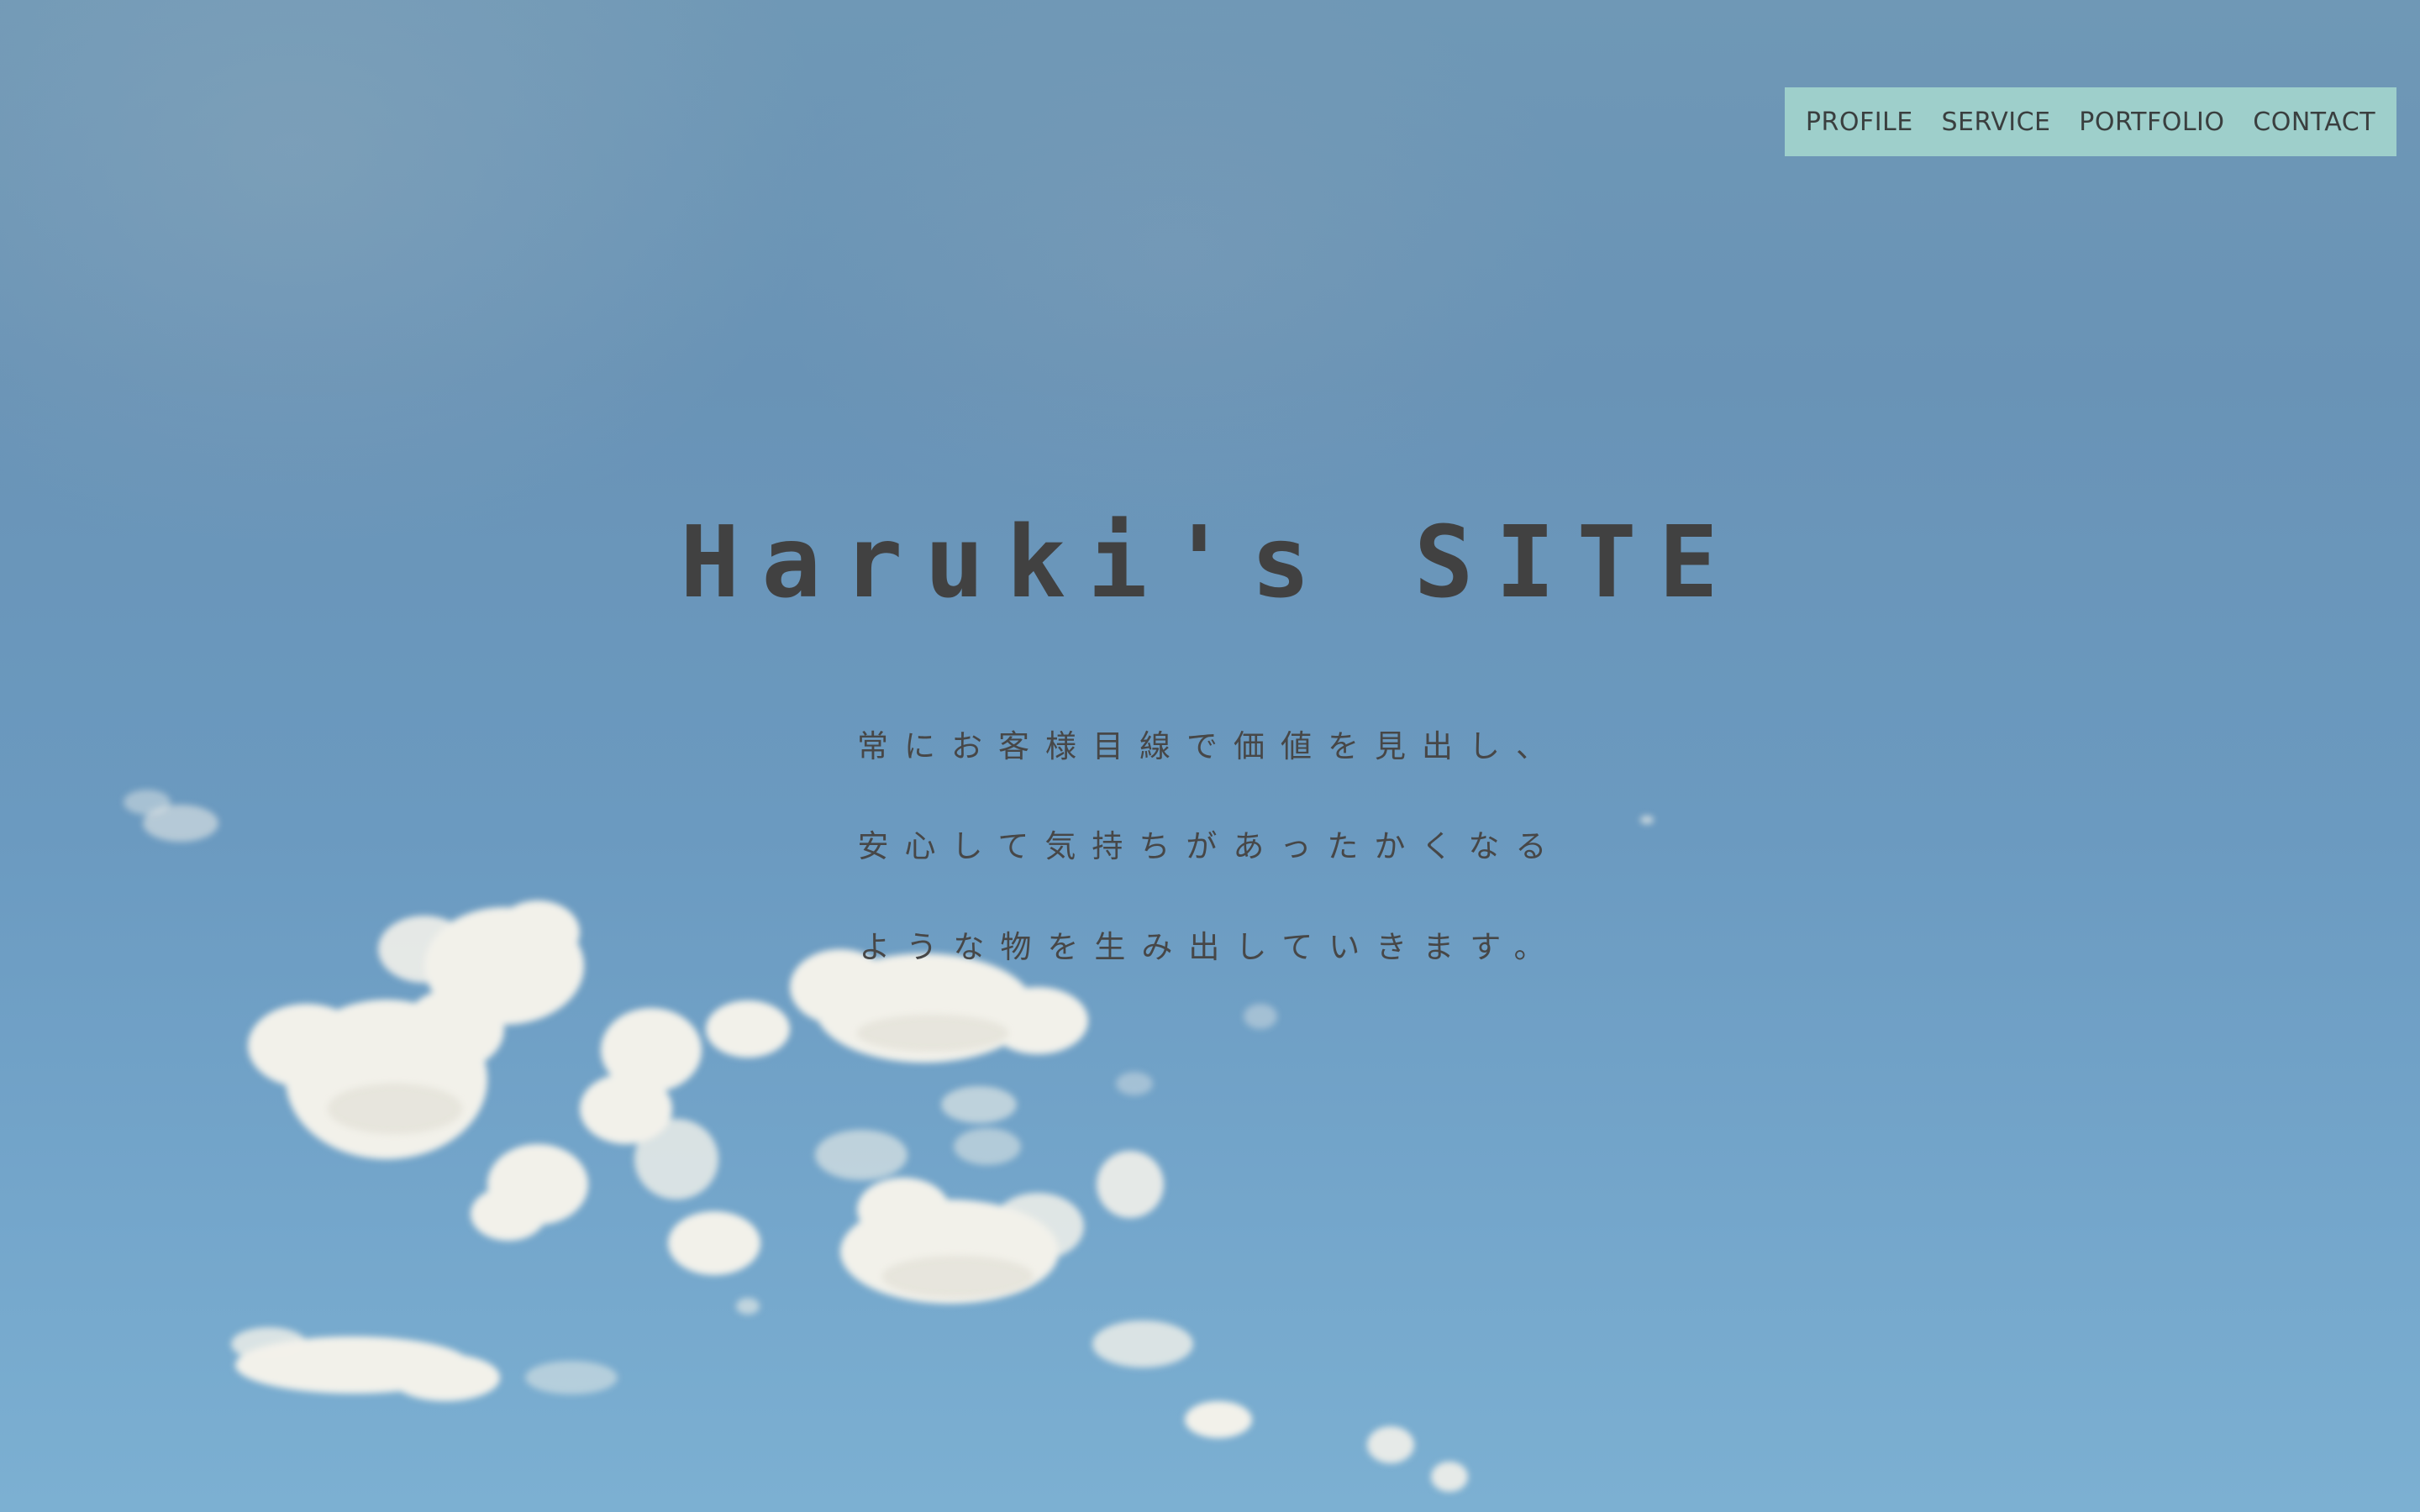 Image resolution: width=2420 pixels, height=1512 pixels. What do you see at coordinates (2314, 122) in the screenshot?
I see `nav-link-contact: CONTACT` at bounding box center [2314, 122].